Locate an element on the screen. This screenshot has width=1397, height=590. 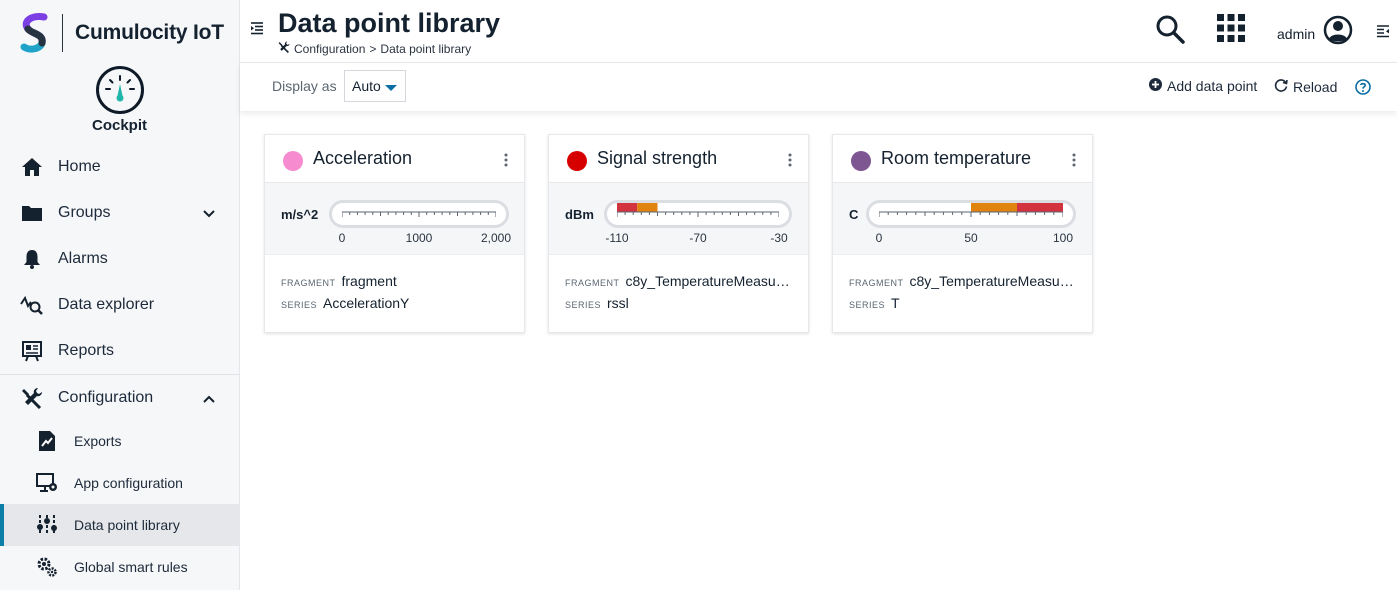
brand: Cumulocity IoT is located at coordinates (119, 33).